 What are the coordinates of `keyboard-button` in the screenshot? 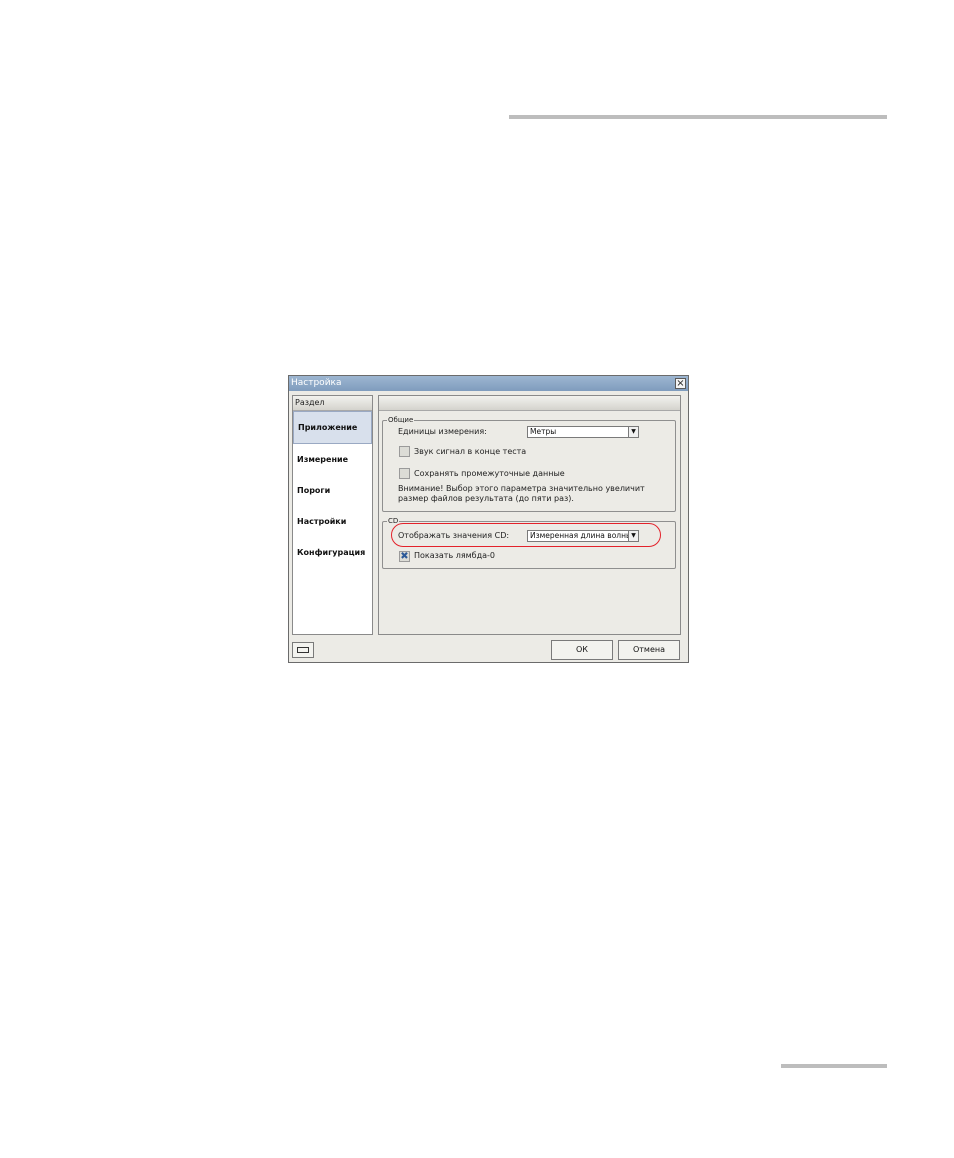 It's located at (303, 650).